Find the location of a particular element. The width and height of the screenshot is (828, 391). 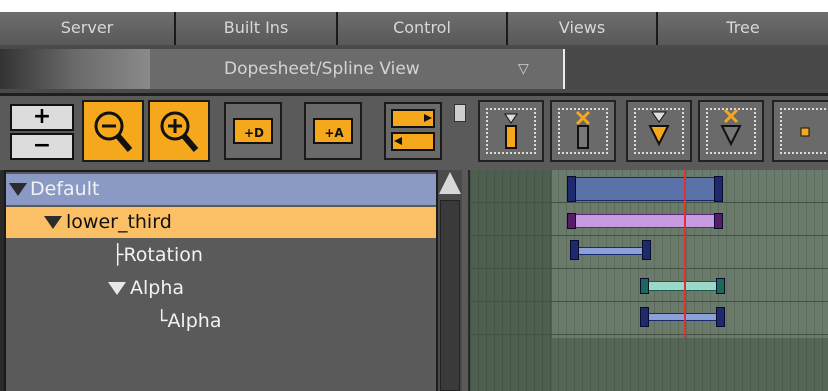

view-selector-label: Dopesheet/Spline View is located at coordinates (322, 69).